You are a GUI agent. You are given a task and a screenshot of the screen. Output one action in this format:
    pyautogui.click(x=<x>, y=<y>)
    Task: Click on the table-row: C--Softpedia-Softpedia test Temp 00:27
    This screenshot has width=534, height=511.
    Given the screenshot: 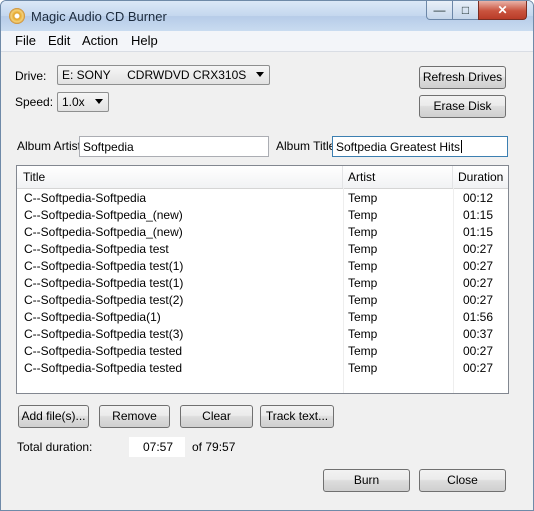 What is the action you would take?
    pyautogui.click(x=262, y=248)
    